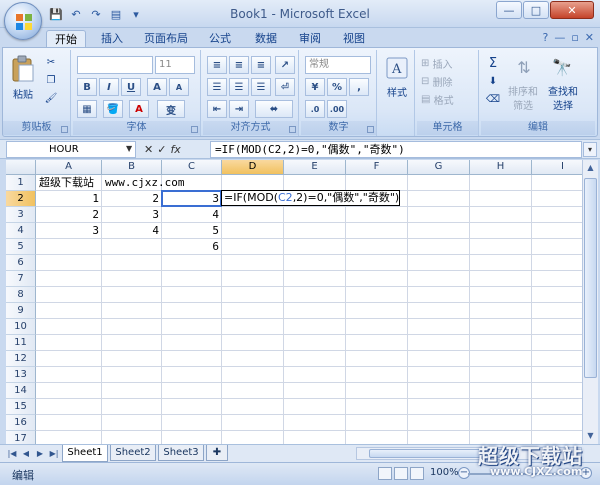  I want to click on tab-home: 开始, so click(66, 39).